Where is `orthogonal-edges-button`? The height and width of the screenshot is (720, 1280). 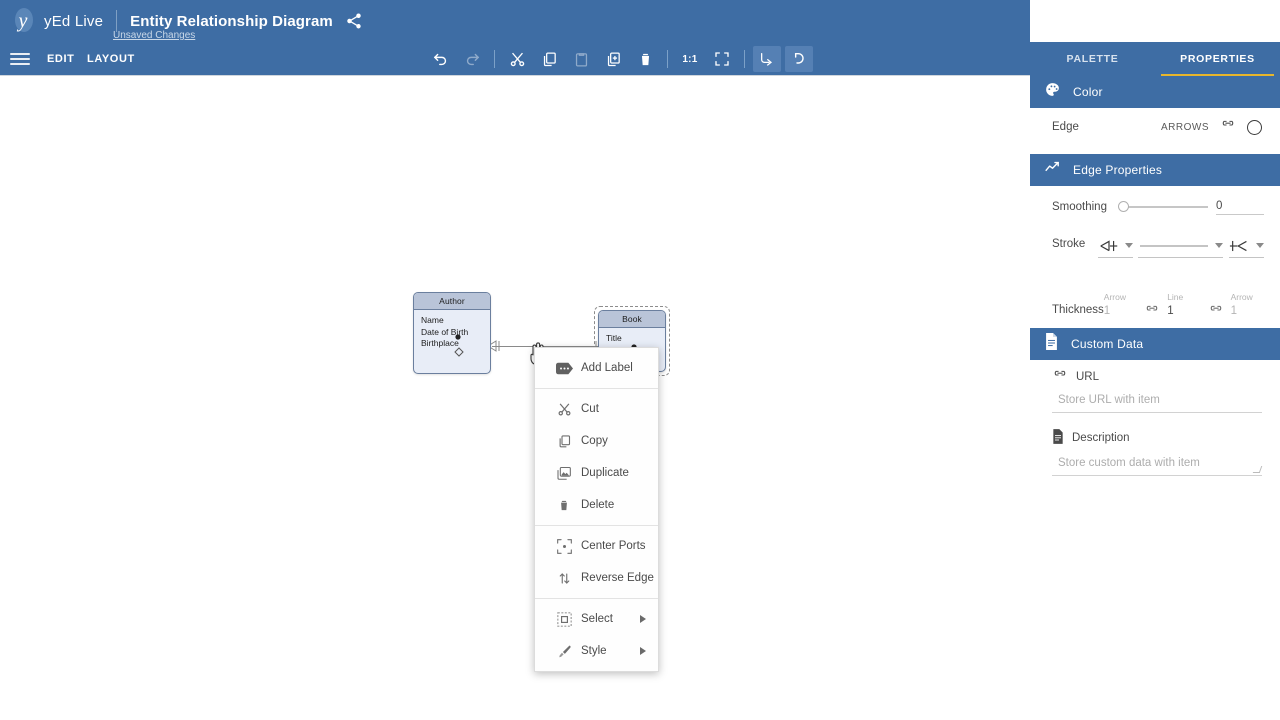
orthogonal-edges-button is located at coordinates (767, 59).